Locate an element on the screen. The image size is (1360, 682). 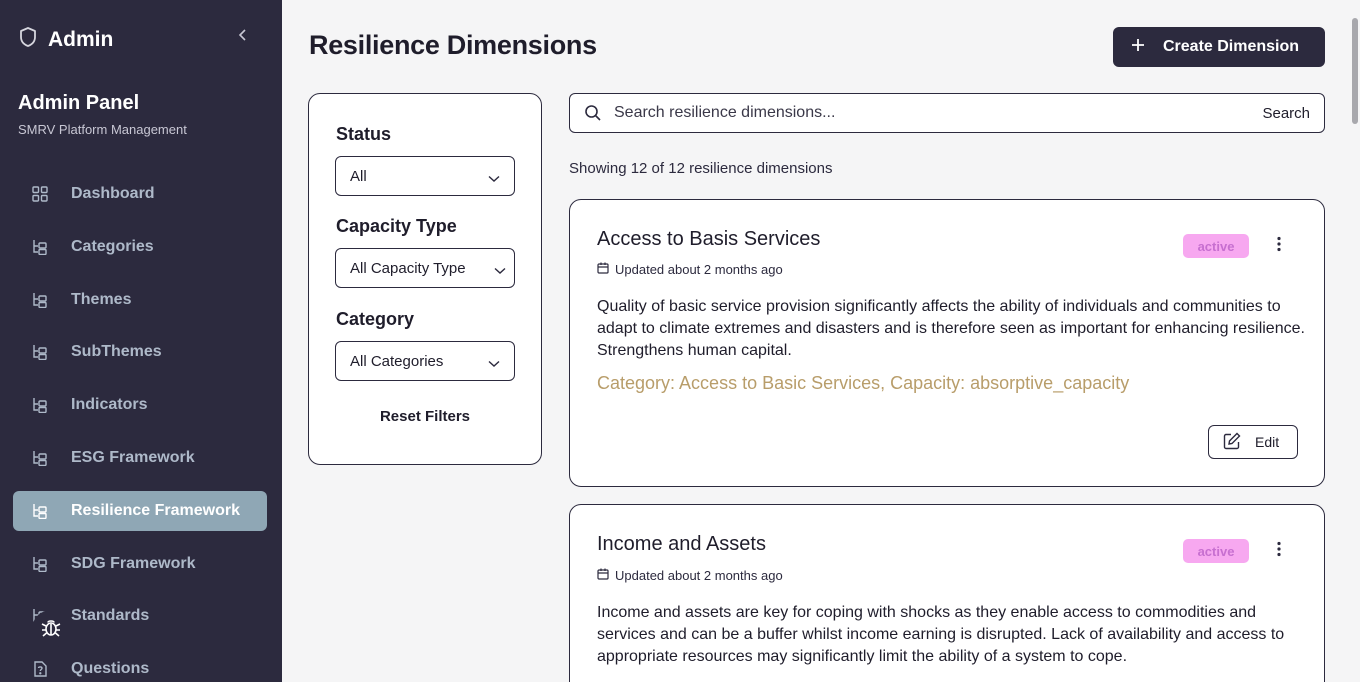
sidebar-item-esg-framework: ESG Framework is located at coordinates (140, 458).